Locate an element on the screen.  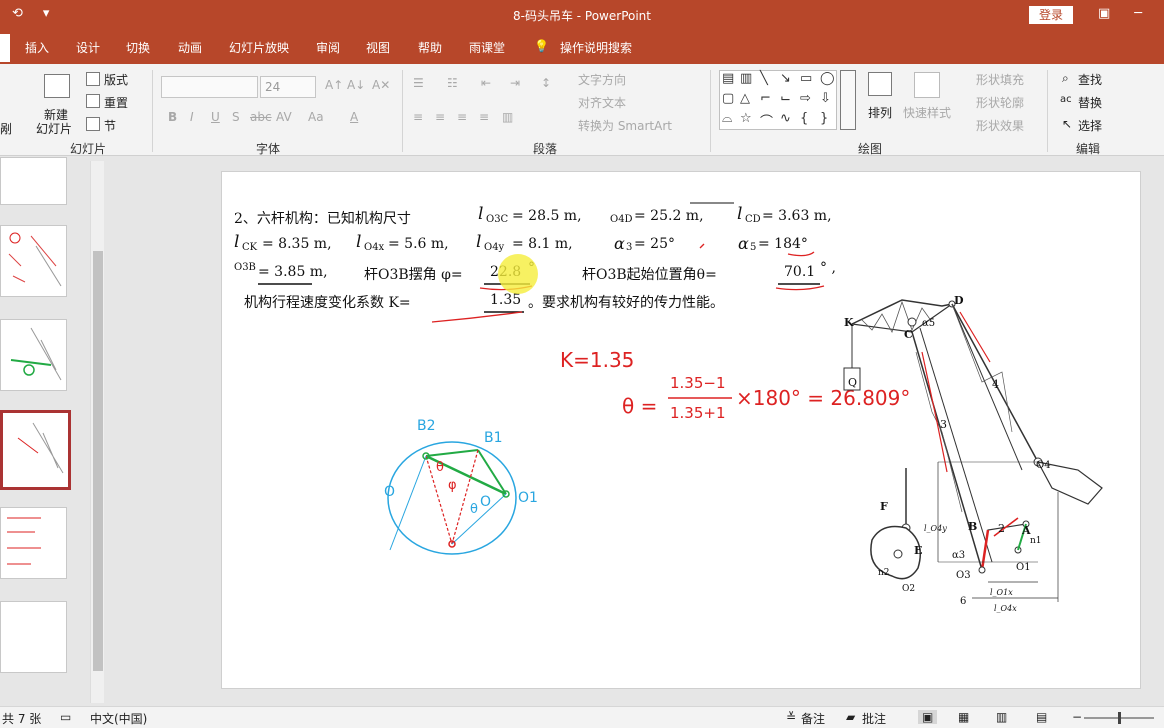
convert-smartart-button: 转换为 SmartArt is located at coordinates (625, 125).